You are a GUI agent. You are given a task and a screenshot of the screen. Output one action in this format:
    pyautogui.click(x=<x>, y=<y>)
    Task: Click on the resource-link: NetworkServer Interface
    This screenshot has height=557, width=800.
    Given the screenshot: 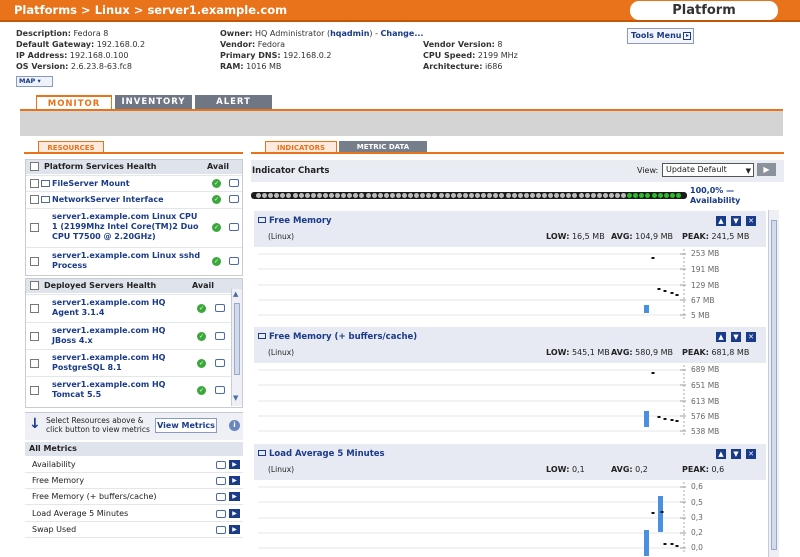 What is the action you would take?
    pyautogui.click(x=102, y=200)
    